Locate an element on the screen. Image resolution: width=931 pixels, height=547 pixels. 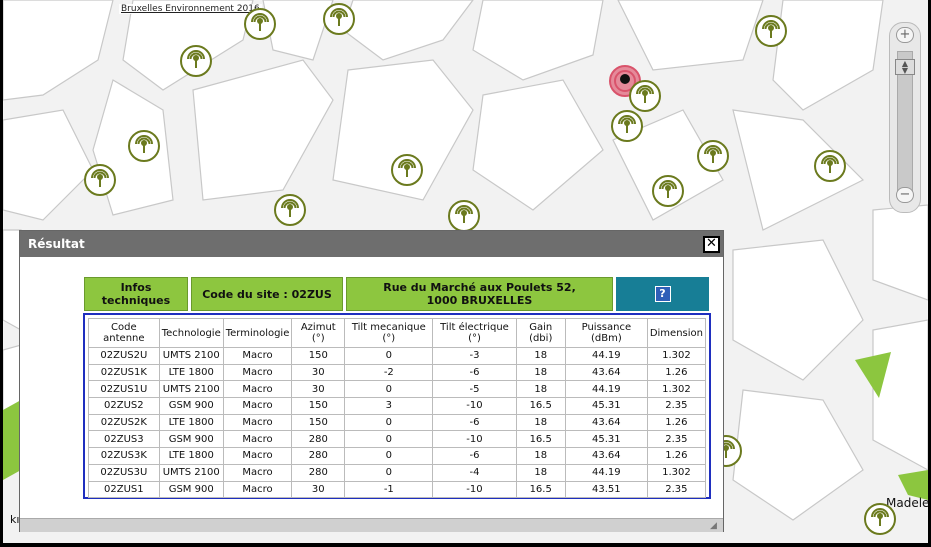
zoom-slider-handle: ▲ ▼ is located at coordinates (905, 67).